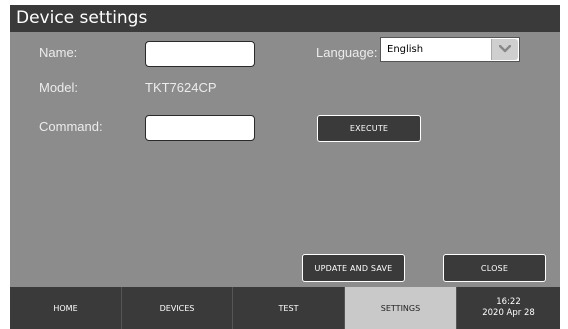 This screenshot has width=568, height=329. I want to click on window-title: Device settings, so click(82, 18).